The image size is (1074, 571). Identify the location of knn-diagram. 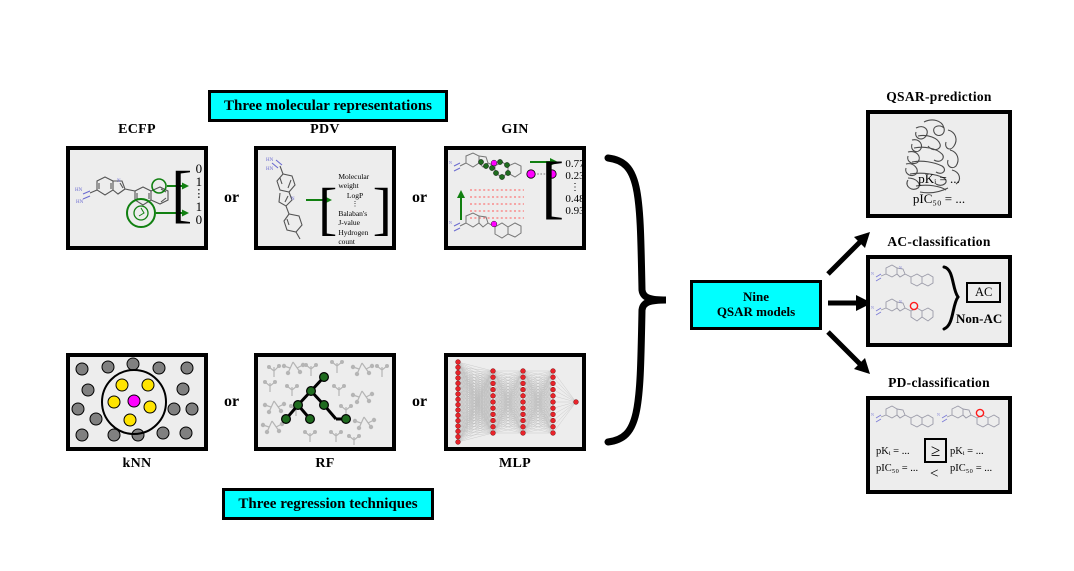
(135, 399).